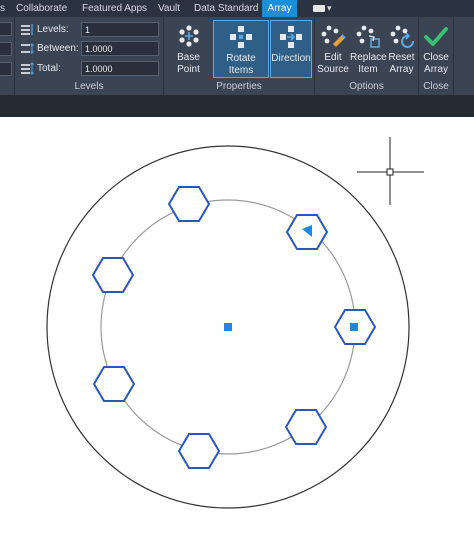 The height and width of the screenshot is (553, 474). I want to click on tab-data-standard: Data Standard, so click(226, 8).